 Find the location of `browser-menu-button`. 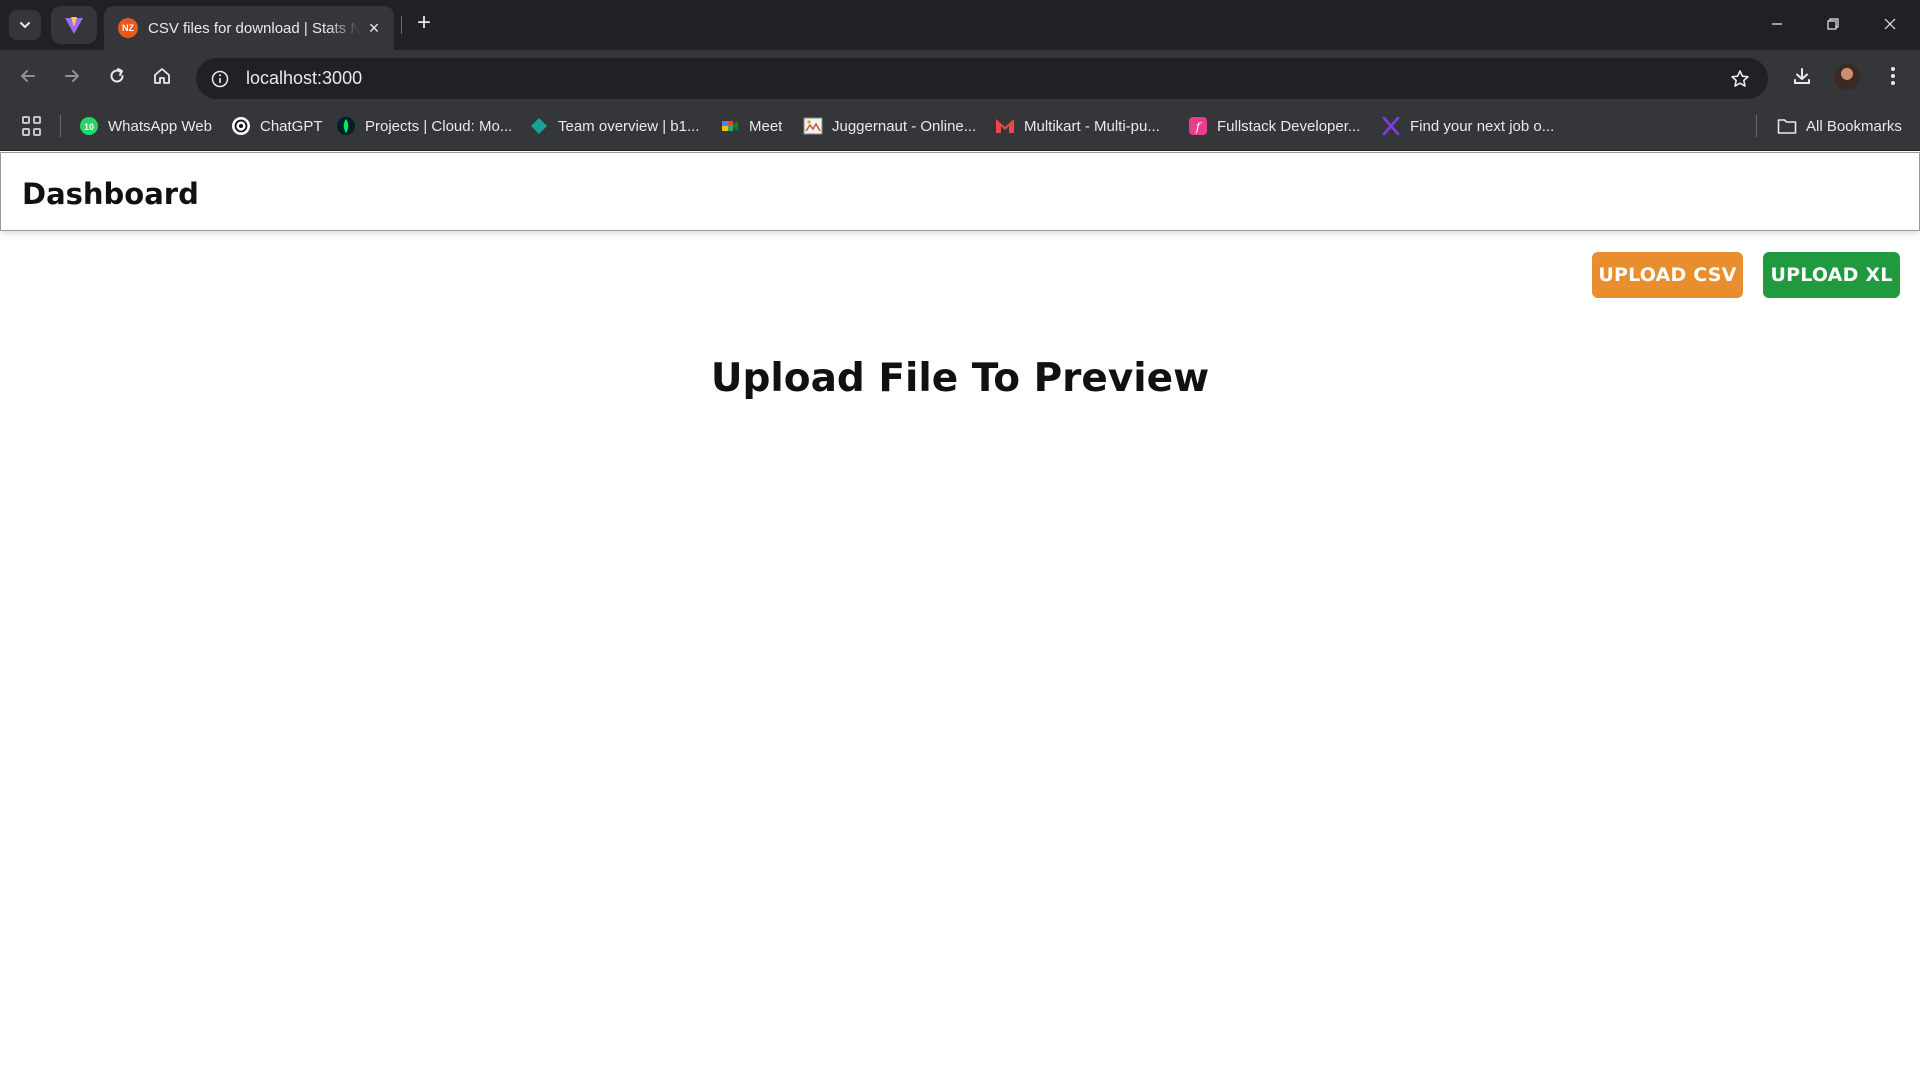

browser-menu-button is located at coordinates (1893, 76).